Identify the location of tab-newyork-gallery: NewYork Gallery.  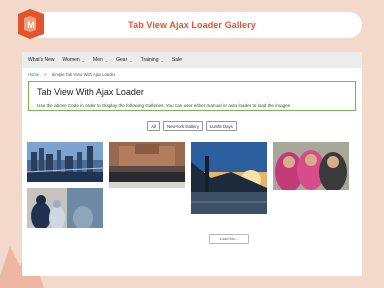
(183, 126).